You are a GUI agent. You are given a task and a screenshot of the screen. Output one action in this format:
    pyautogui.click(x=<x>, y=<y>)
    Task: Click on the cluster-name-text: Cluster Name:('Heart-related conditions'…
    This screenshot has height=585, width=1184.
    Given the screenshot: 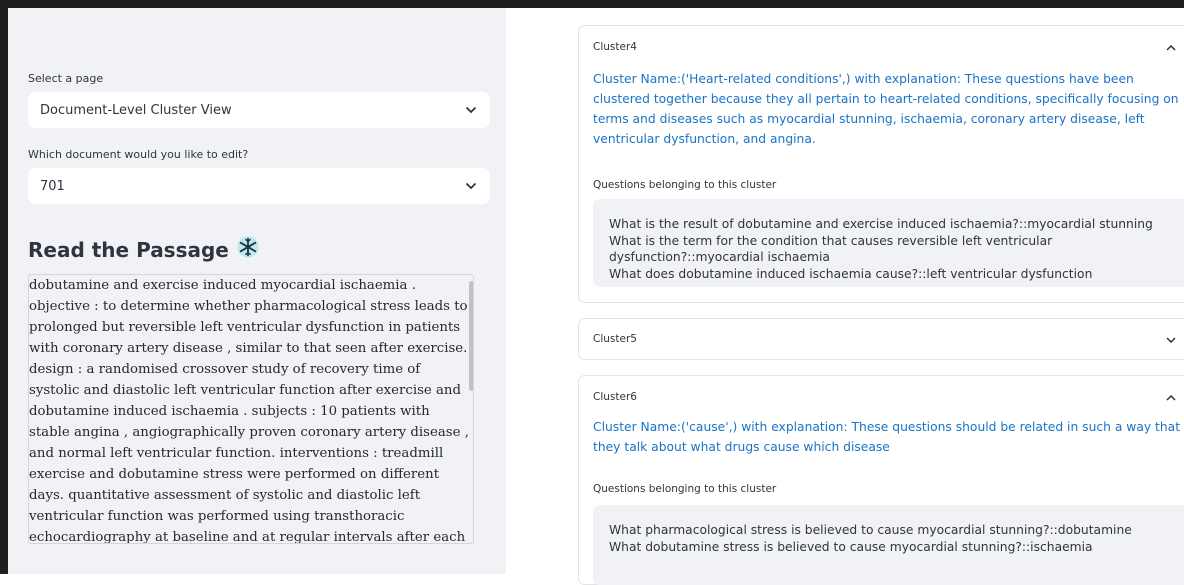 What is the action you would take?
    pyautogui.click(x=886, y=109)
    